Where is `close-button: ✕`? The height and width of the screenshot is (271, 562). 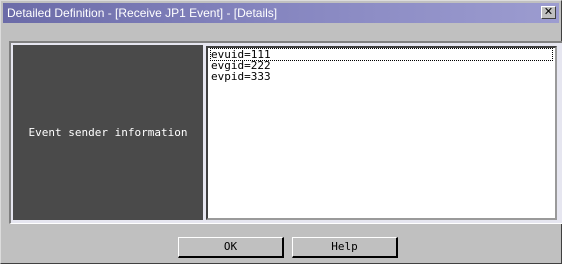 close-button: ✕ is located at coordinates (548, 12).